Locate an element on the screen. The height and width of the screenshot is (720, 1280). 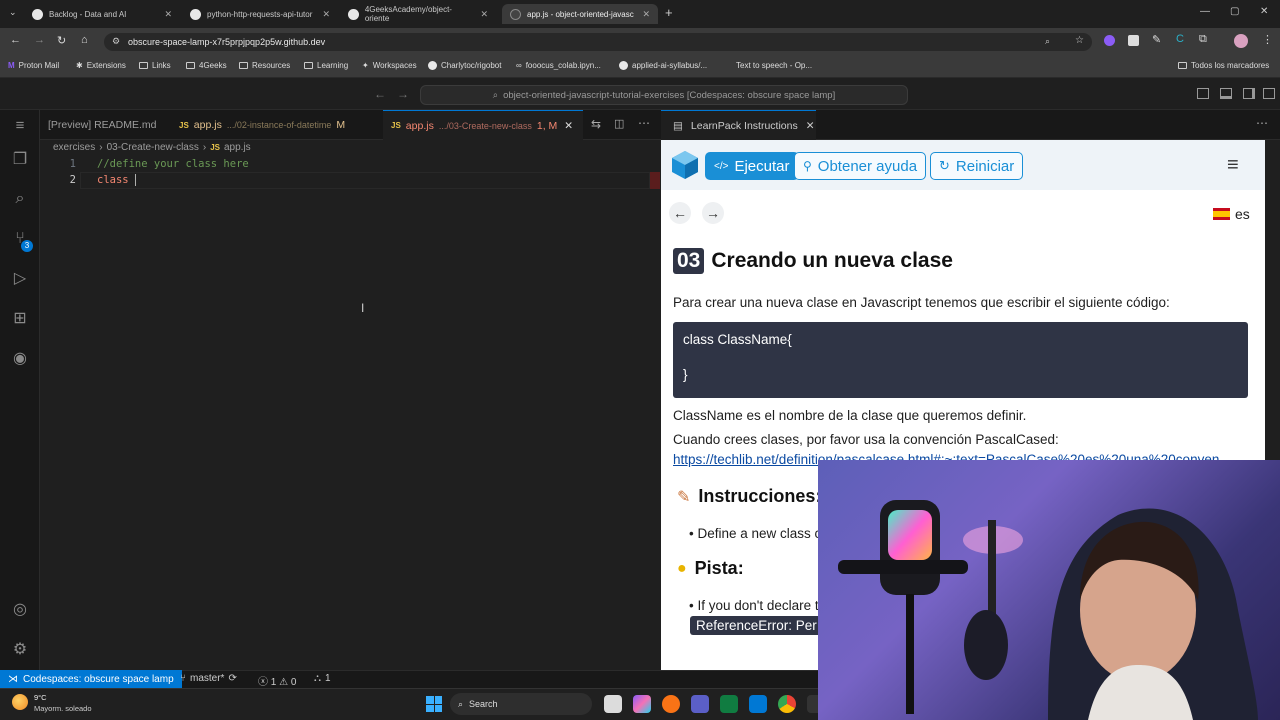
ports-indicator: ⛬ 1 is located at coordinates (322, 678).